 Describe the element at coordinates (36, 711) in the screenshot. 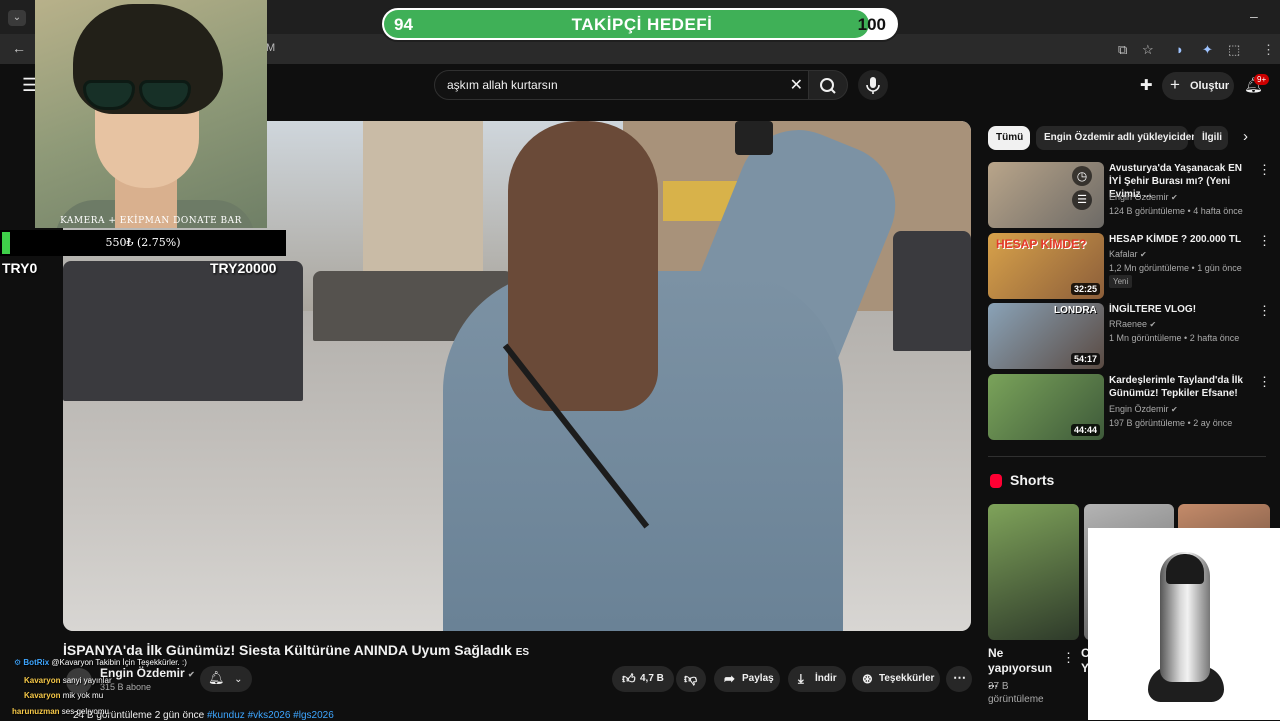

I see `chat-username: harunuzman` at that location.